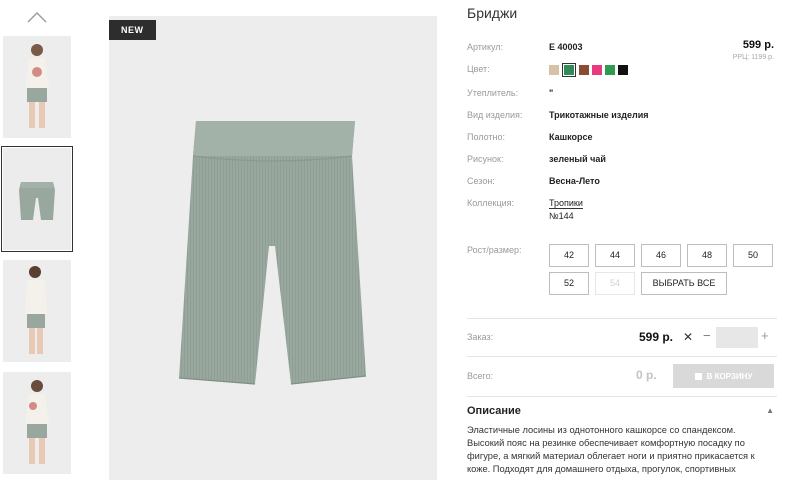 This screenshot has height=480, width=800. What do you see at coordinates (707, 255) in the screenshot?
I see `size-48-button: 48` at bounding box center [707, 255].